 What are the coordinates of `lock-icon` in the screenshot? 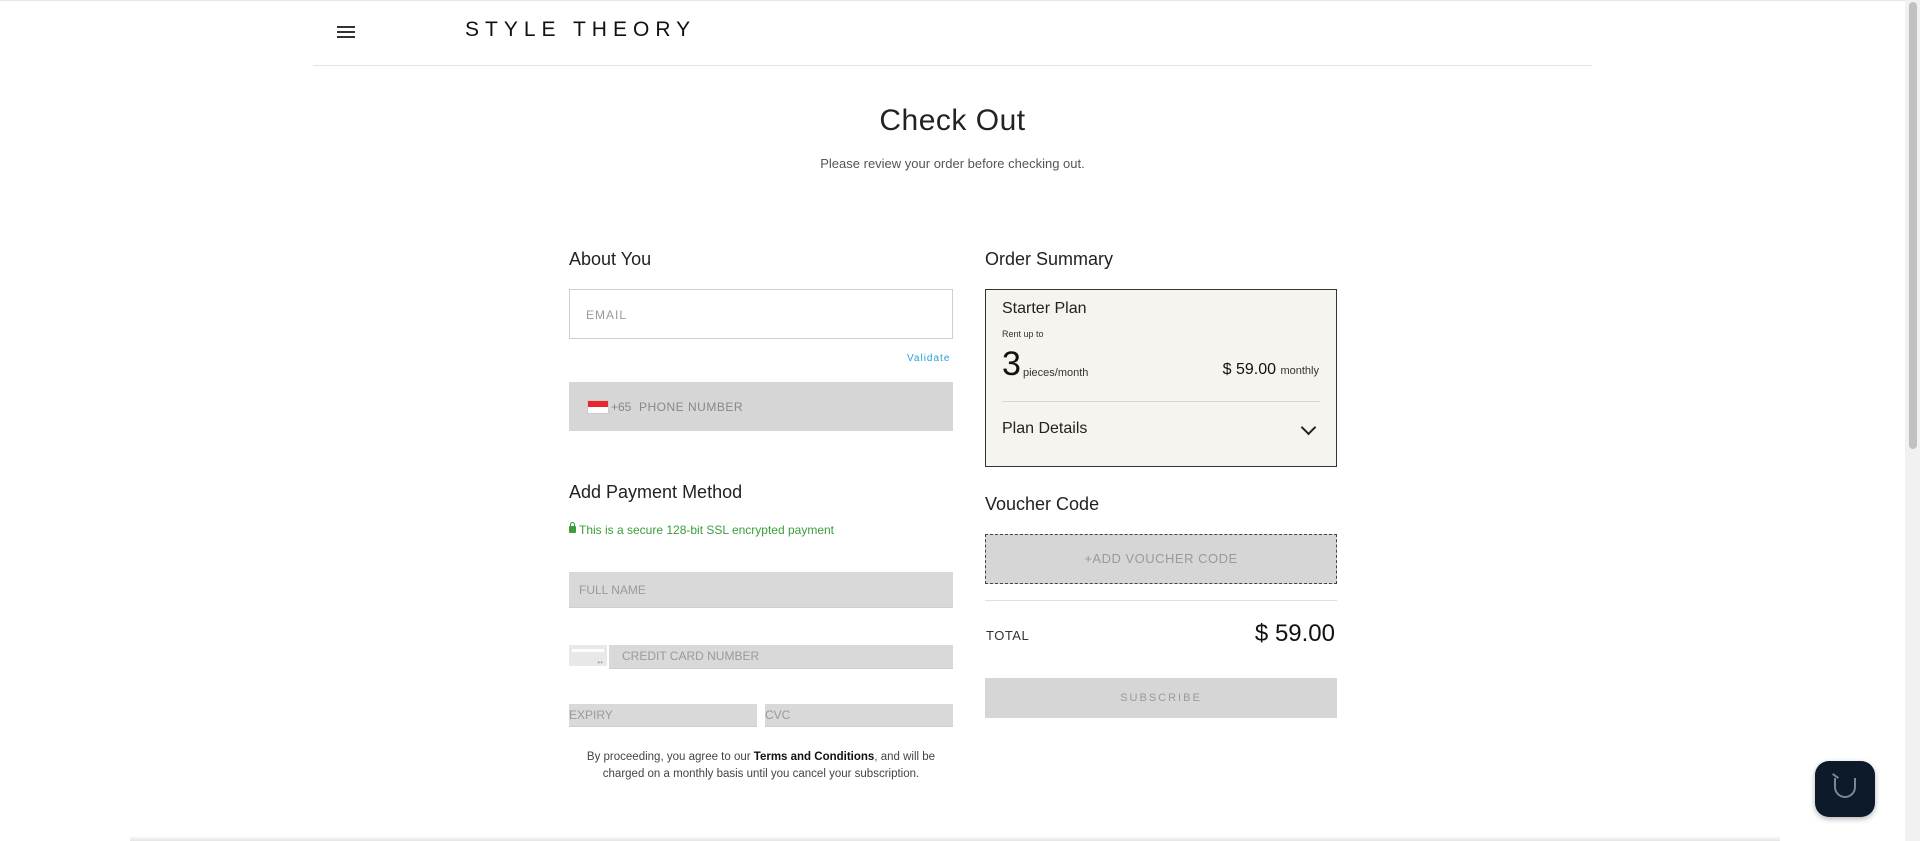 It's located at (572, 527).